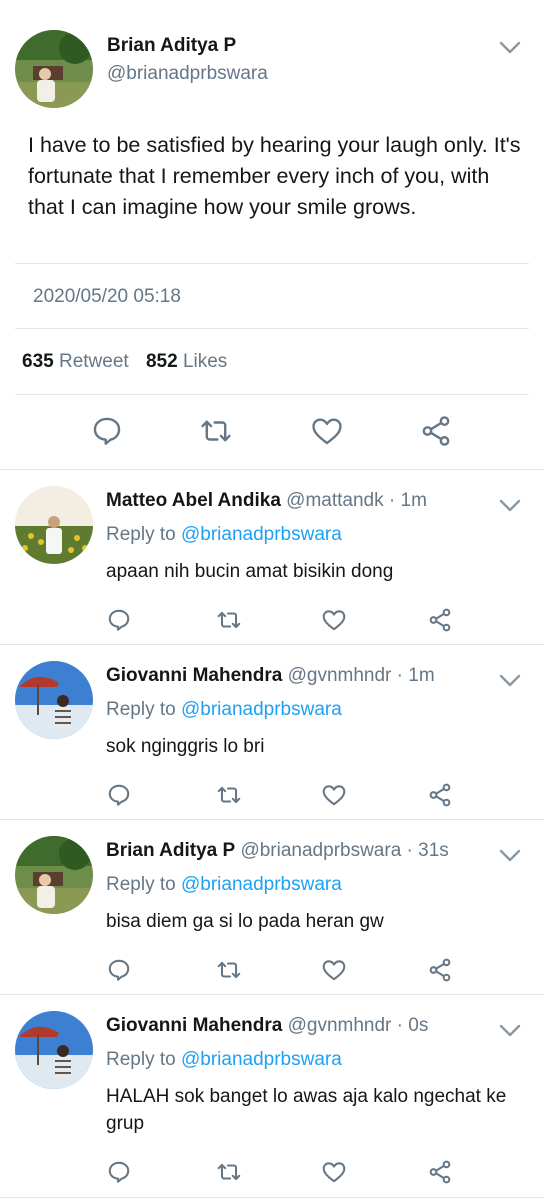 The height and width of the screenshot is (1200, 544). I want to click on reply-handle-time: @gvnmhndr · 1m, so click(361, 675).